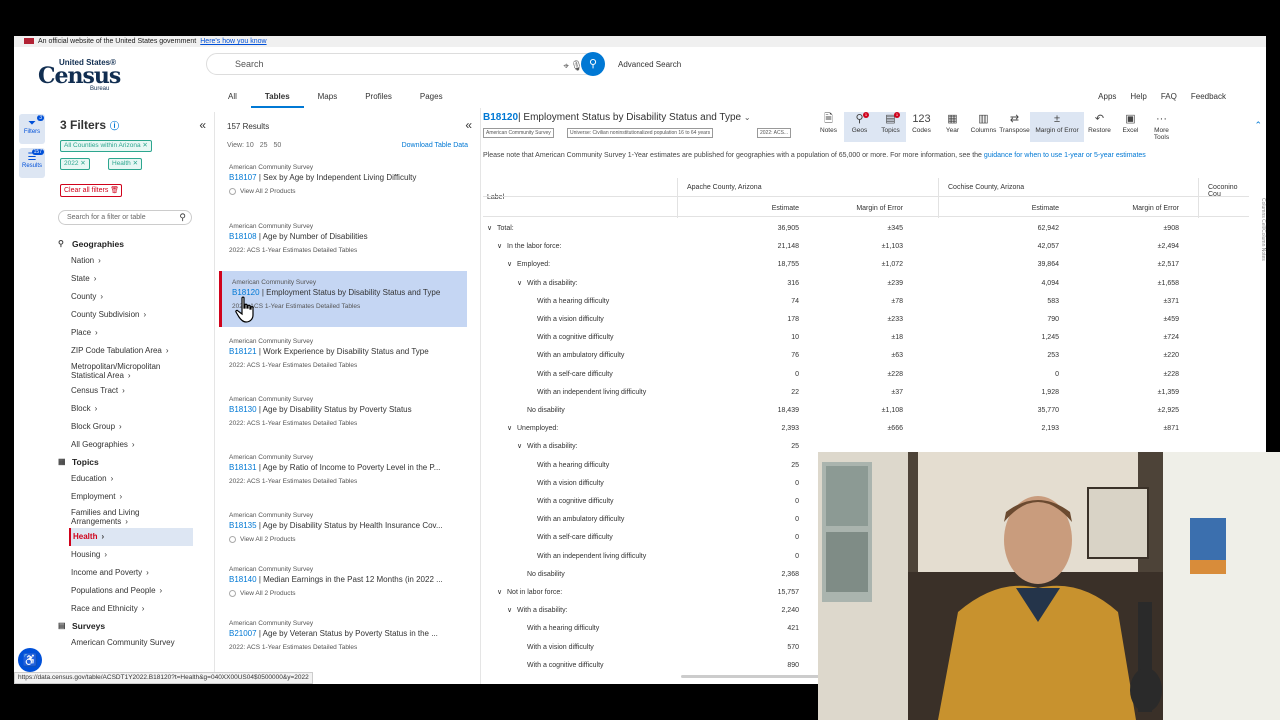 This screenshot has height=720, width=1280. Describe the element at coordinates (134, 643) in the screenshot. I see `survey-item: American Community Survey` at that location.